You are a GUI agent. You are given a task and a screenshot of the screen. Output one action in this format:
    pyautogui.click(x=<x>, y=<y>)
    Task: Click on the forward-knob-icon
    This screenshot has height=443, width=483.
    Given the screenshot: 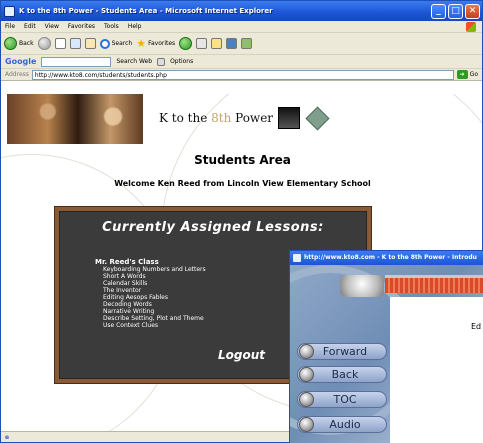 What is the action you would take?
    pyautogui.click(x=306, y=351)
    